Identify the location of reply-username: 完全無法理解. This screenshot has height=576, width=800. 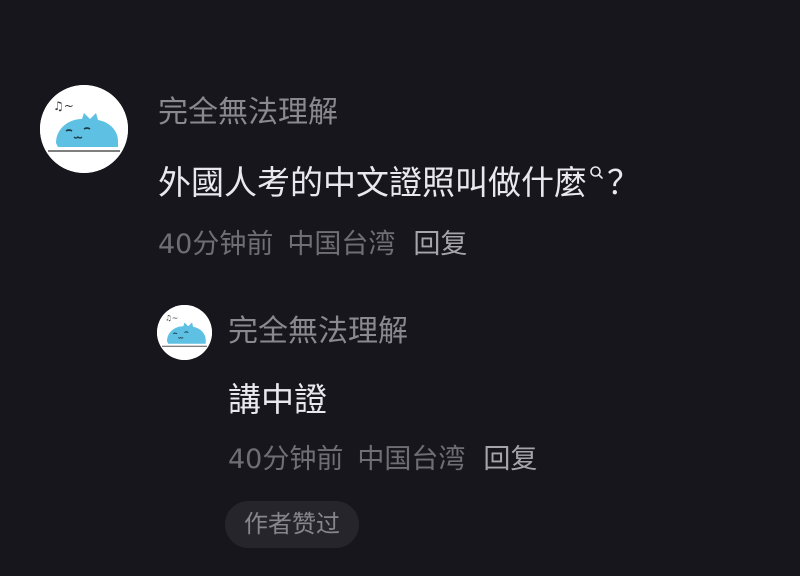
(318, 332).